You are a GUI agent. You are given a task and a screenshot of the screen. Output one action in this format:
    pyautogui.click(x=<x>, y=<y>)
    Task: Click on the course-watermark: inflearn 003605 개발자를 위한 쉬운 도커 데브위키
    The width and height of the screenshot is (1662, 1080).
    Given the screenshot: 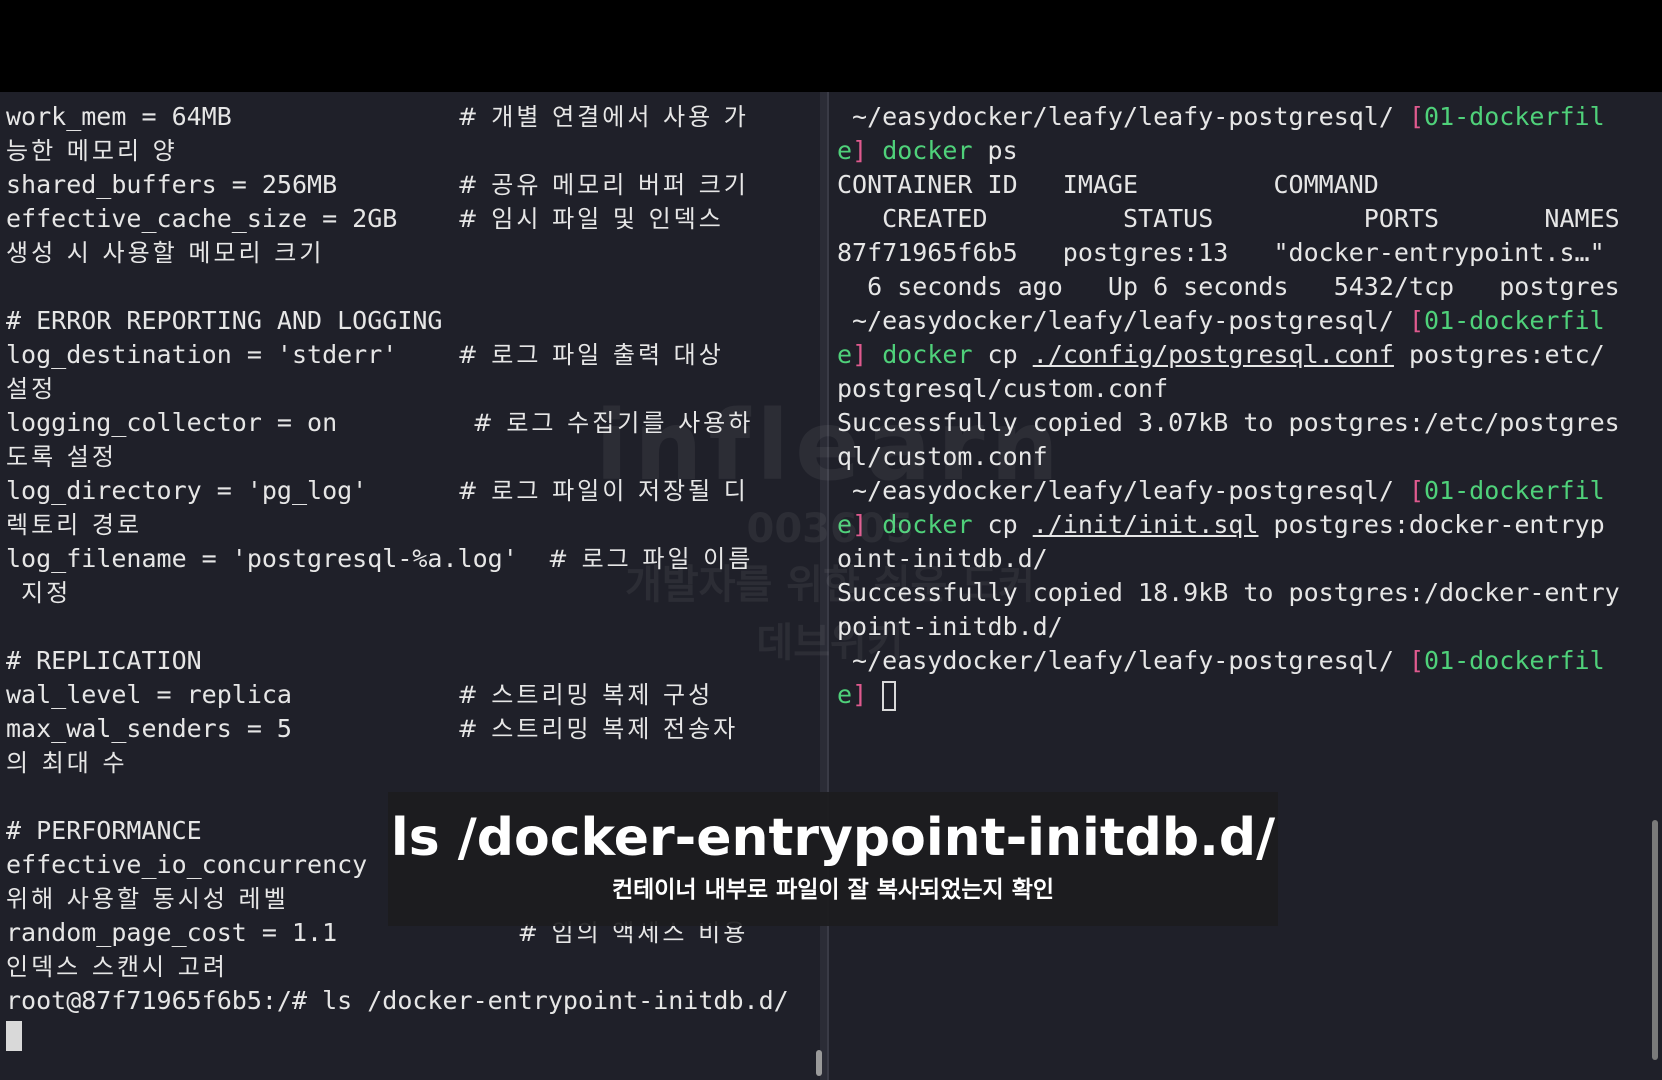 What is the action you would take?
    pyautogui.click(x=830, y=529)
    